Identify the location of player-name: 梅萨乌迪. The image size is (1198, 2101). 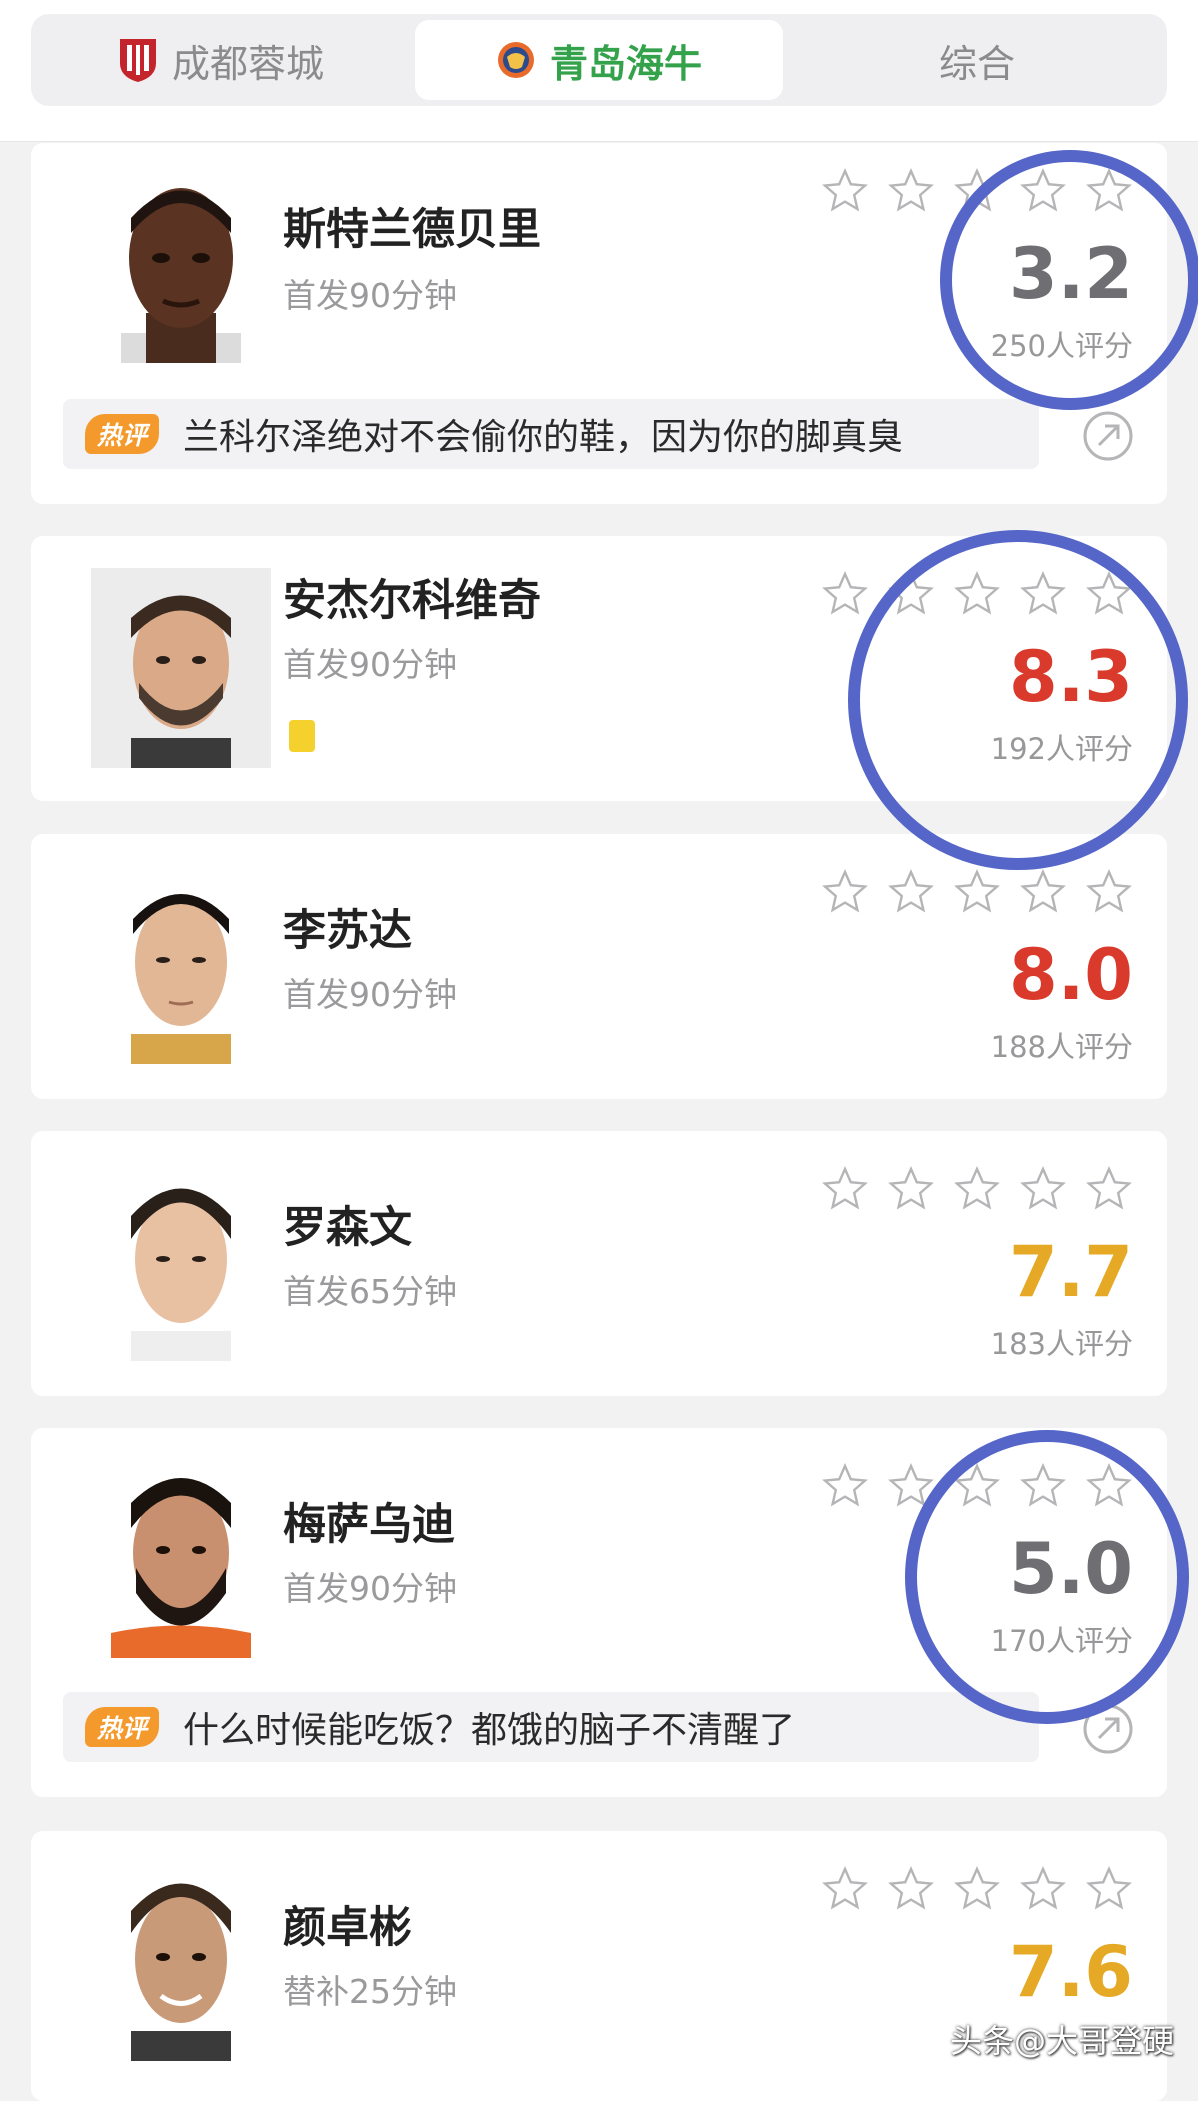
(369, 1525).